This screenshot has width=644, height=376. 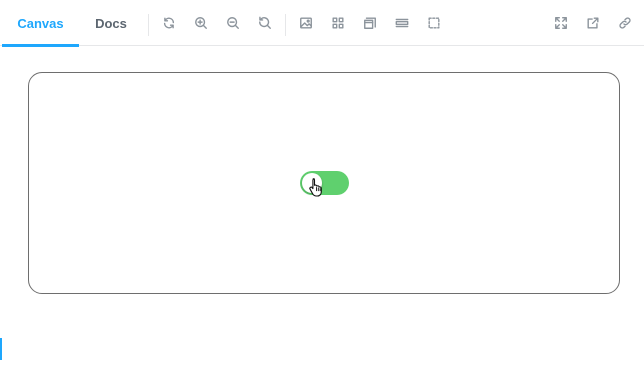 I want to click on resize-handle, so click(x=1, y=349).